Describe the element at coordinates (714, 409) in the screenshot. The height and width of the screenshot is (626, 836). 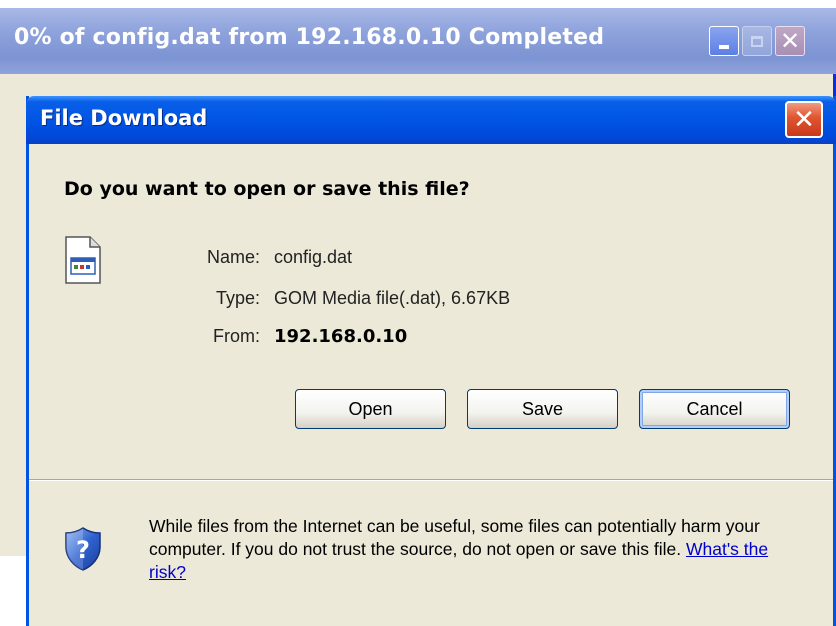
I see `cancel-button: Cancel` at that location.